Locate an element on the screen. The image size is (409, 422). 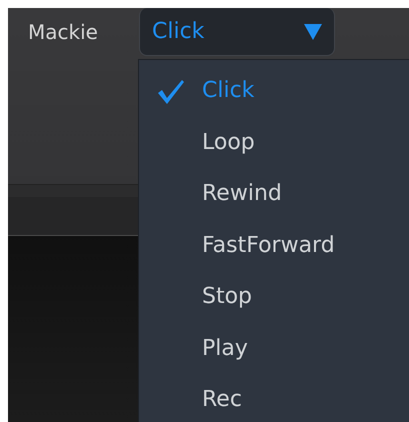
mode-dropdown: Click is located at coordinates (237, 32).